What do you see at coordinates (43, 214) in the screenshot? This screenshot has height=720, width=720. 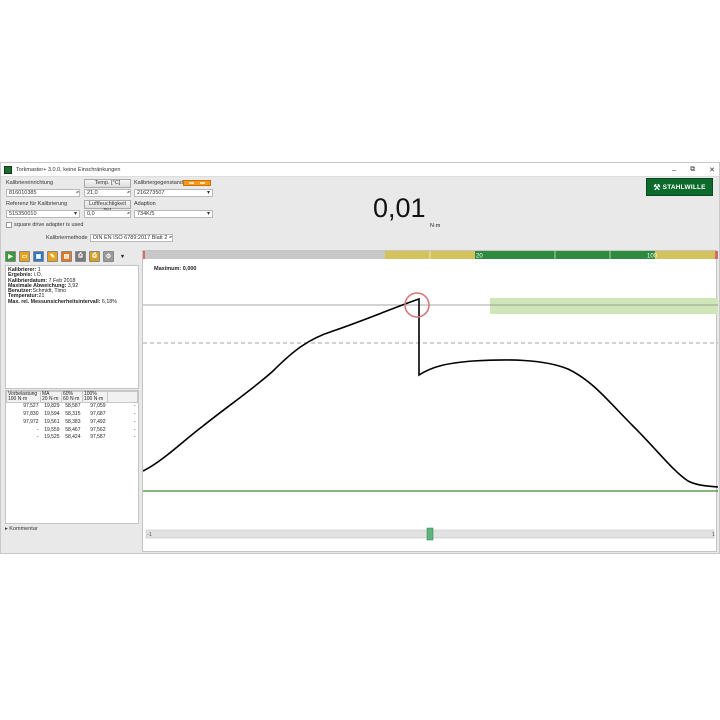 I see `referenz-field: 515350010` at bounding box center [43, 214].